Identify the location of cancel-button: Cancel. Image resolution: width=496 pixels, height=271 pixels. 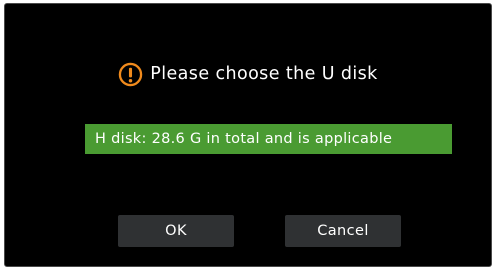
(343, 231).